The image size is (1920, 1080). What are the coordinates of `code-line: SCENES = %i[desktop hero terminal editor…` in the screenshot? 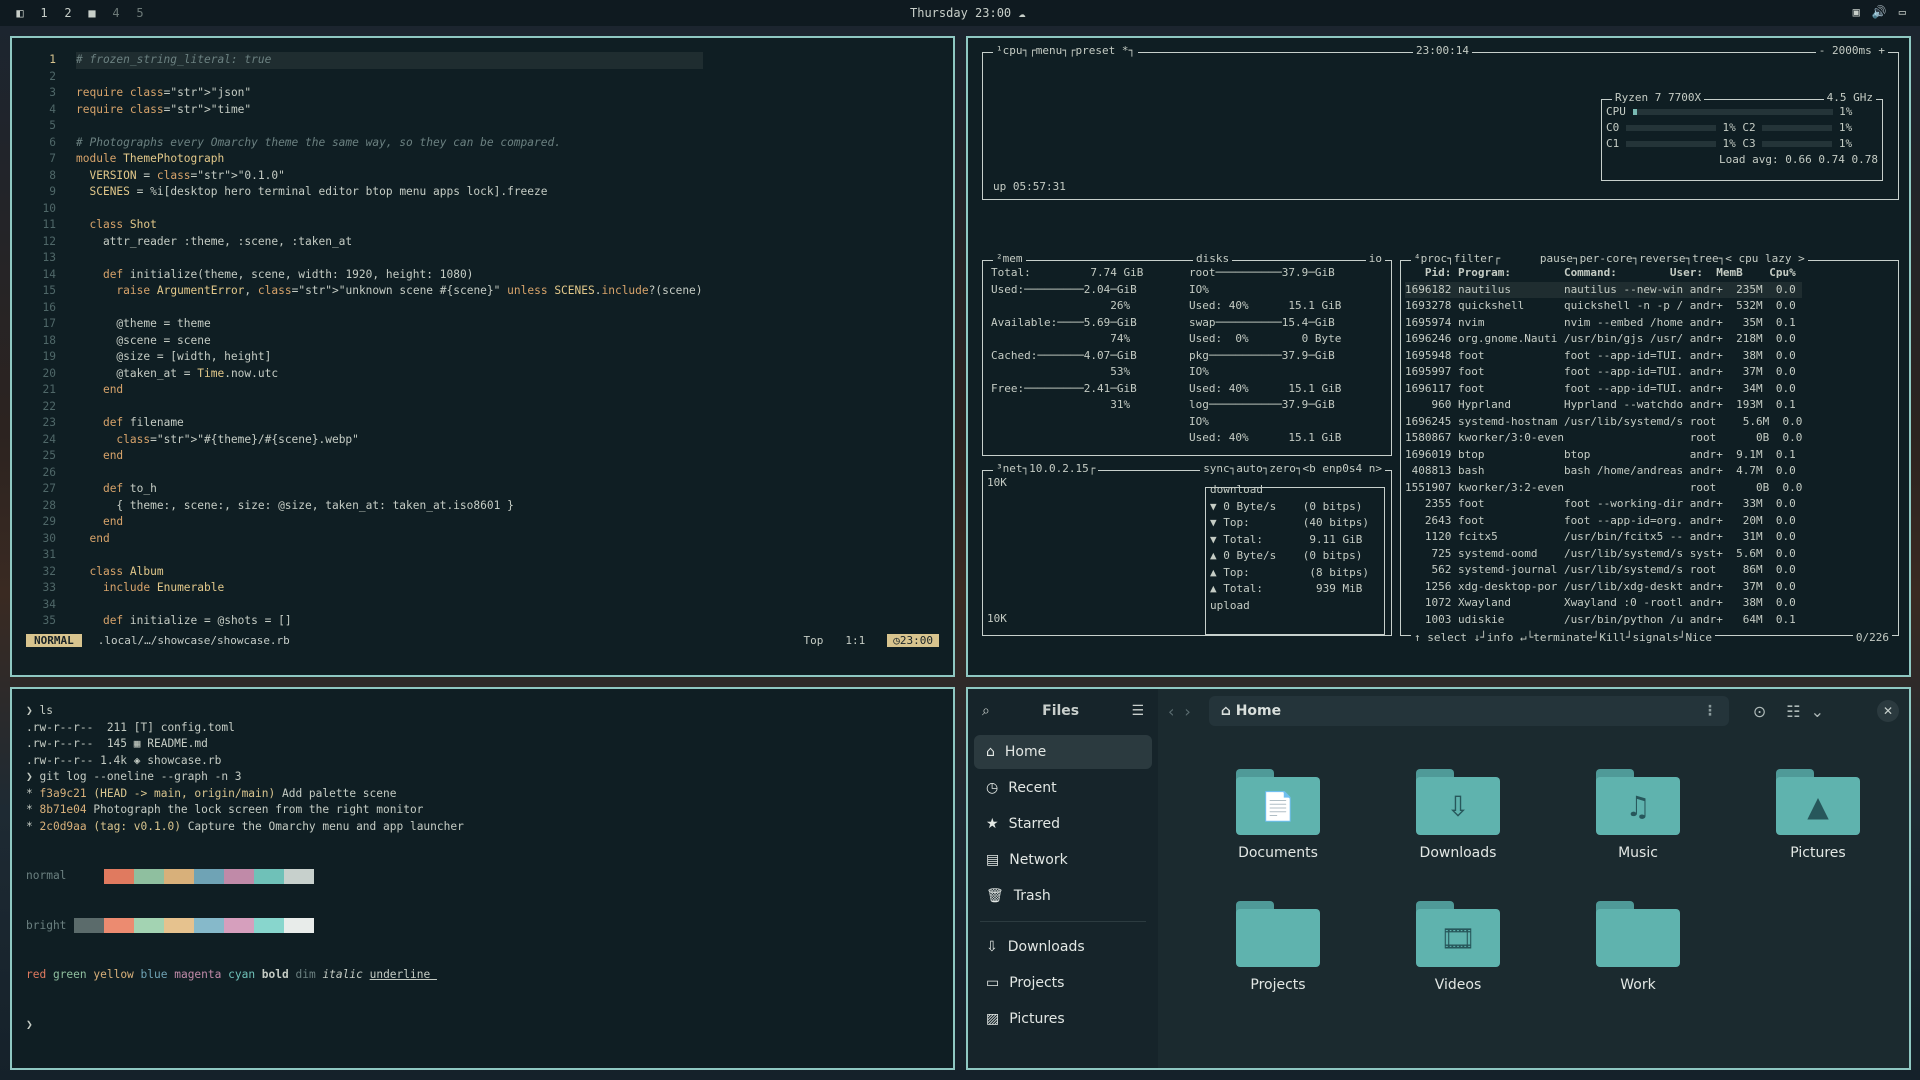 It's located at (389, 192).